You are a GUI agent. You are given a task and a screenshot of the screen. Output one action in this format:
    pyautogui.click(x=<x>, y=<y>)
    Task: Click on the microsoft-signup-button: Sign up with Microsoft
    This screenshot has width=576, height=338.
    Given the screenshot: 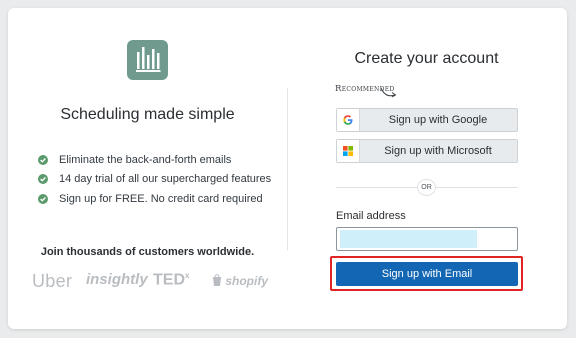 What is the action you would take?
    pyautogui.click(x=427, y=151)
    